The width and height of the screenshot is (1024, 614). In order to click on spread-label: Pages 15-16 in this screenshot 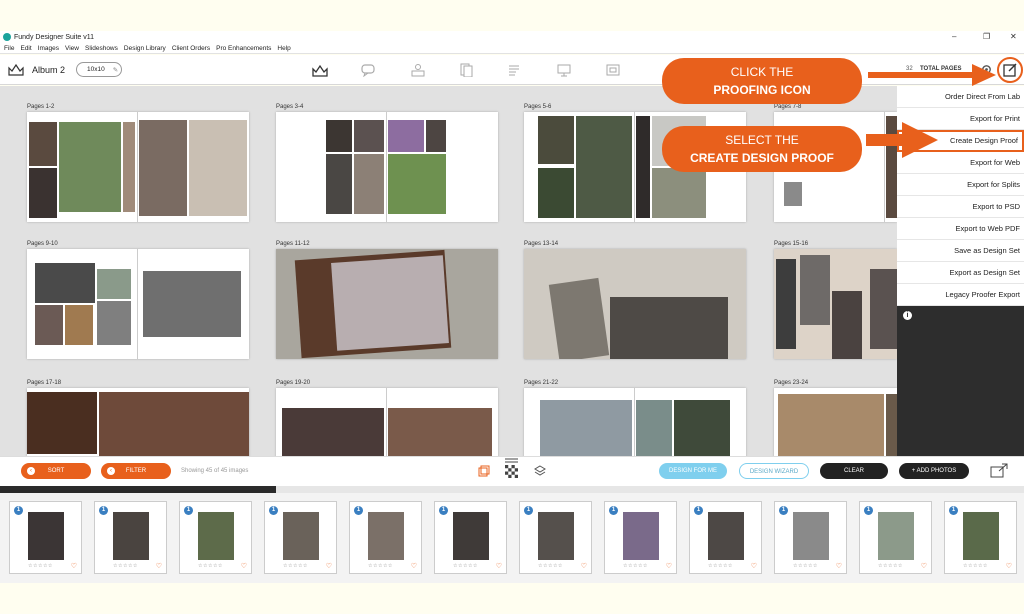, I will do `click(791, 244)`.